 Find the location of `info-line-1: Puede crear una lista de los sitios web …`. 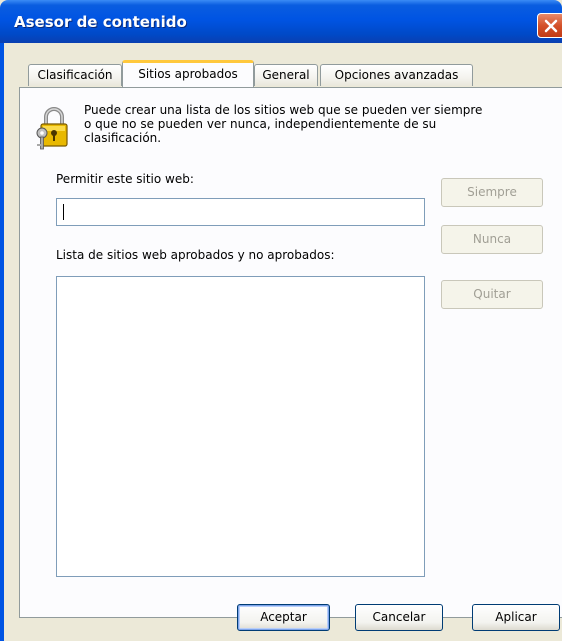

info-line-1: Puede crear una lista de los sitios web … is located at coordinates (283, 110).